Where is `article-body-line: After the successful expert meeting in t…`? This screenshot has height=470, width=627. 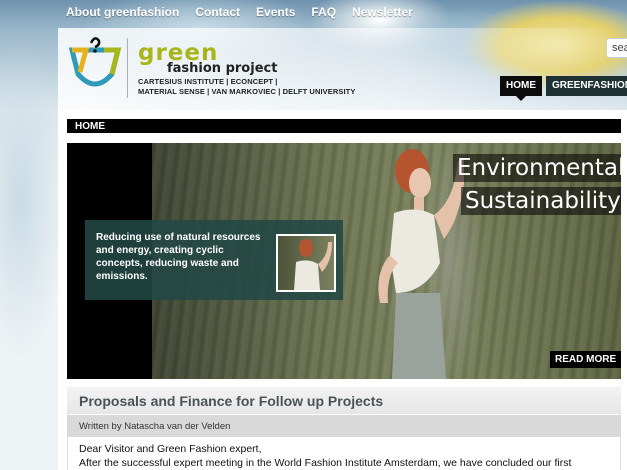 article-body-line: After the successful expert meeting in t… is located at coordinates (325, 463).